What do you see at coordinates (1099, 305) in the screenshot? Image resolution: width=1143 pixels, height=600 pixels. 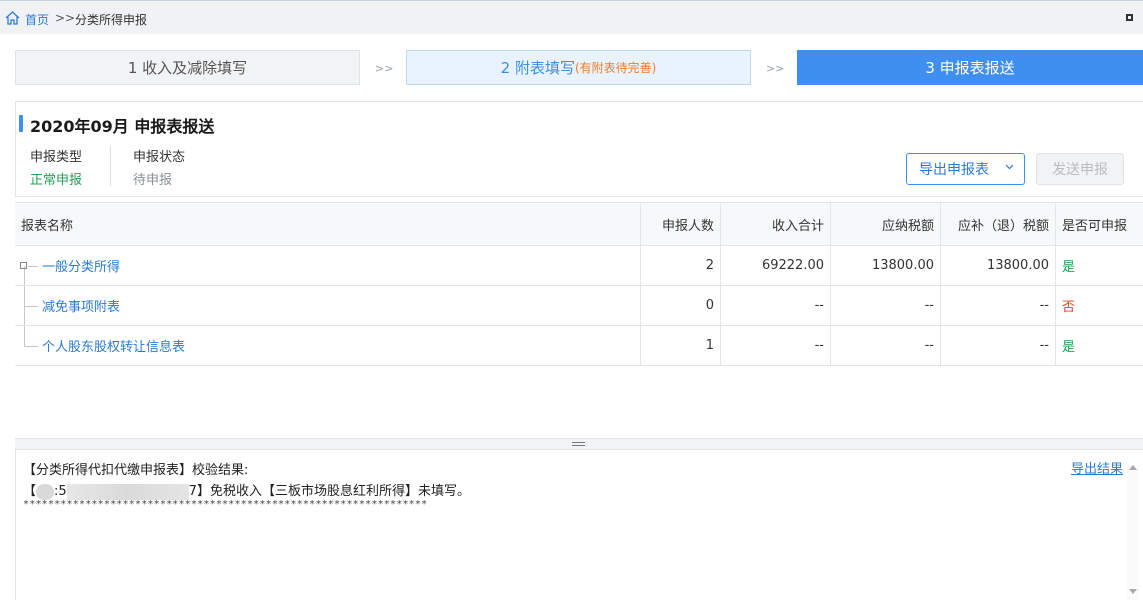 I see `cell-can-submit: 否` at bounding box center [1099, 305].